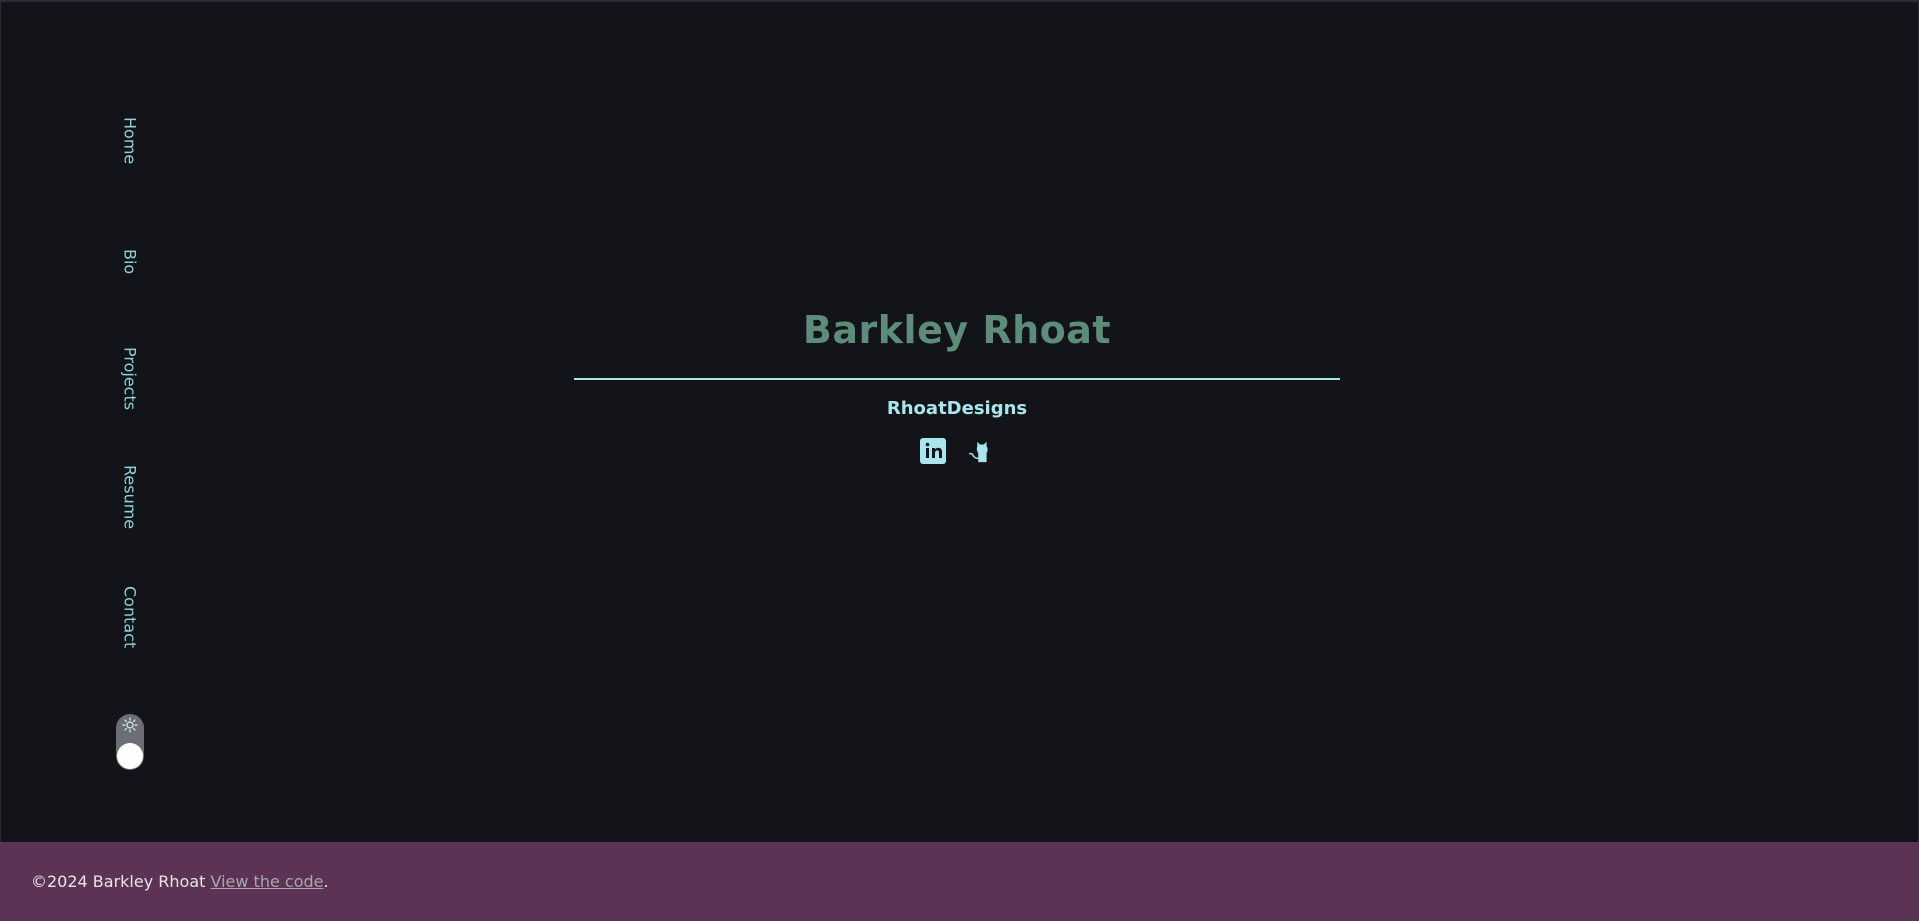 The width and height of the screenshot is (1919, 921). Describe the element at coordinates (267, 881) in the screenshot. I see `view-code-link: View the code` at that location.